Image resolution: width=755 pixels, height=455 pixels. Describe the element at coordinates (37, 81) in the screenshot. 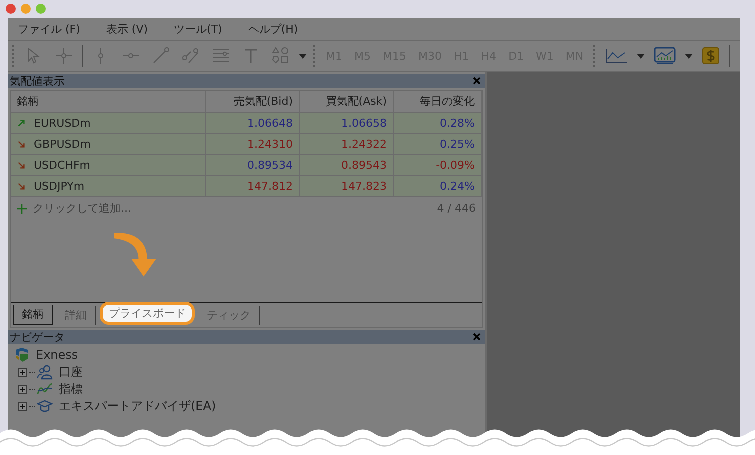

I see `panel-title: 気配値表示` at that location.